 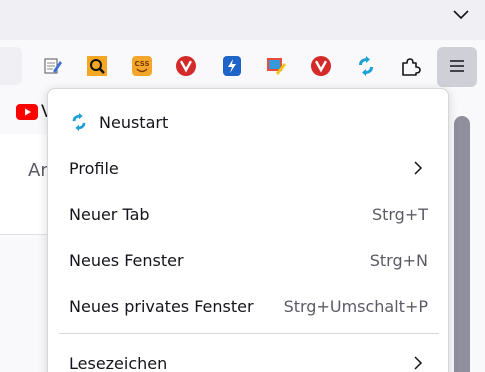 I want to click on menu-item-new-window: Neues Fenster Strg+N, so click(x=249, y=260).